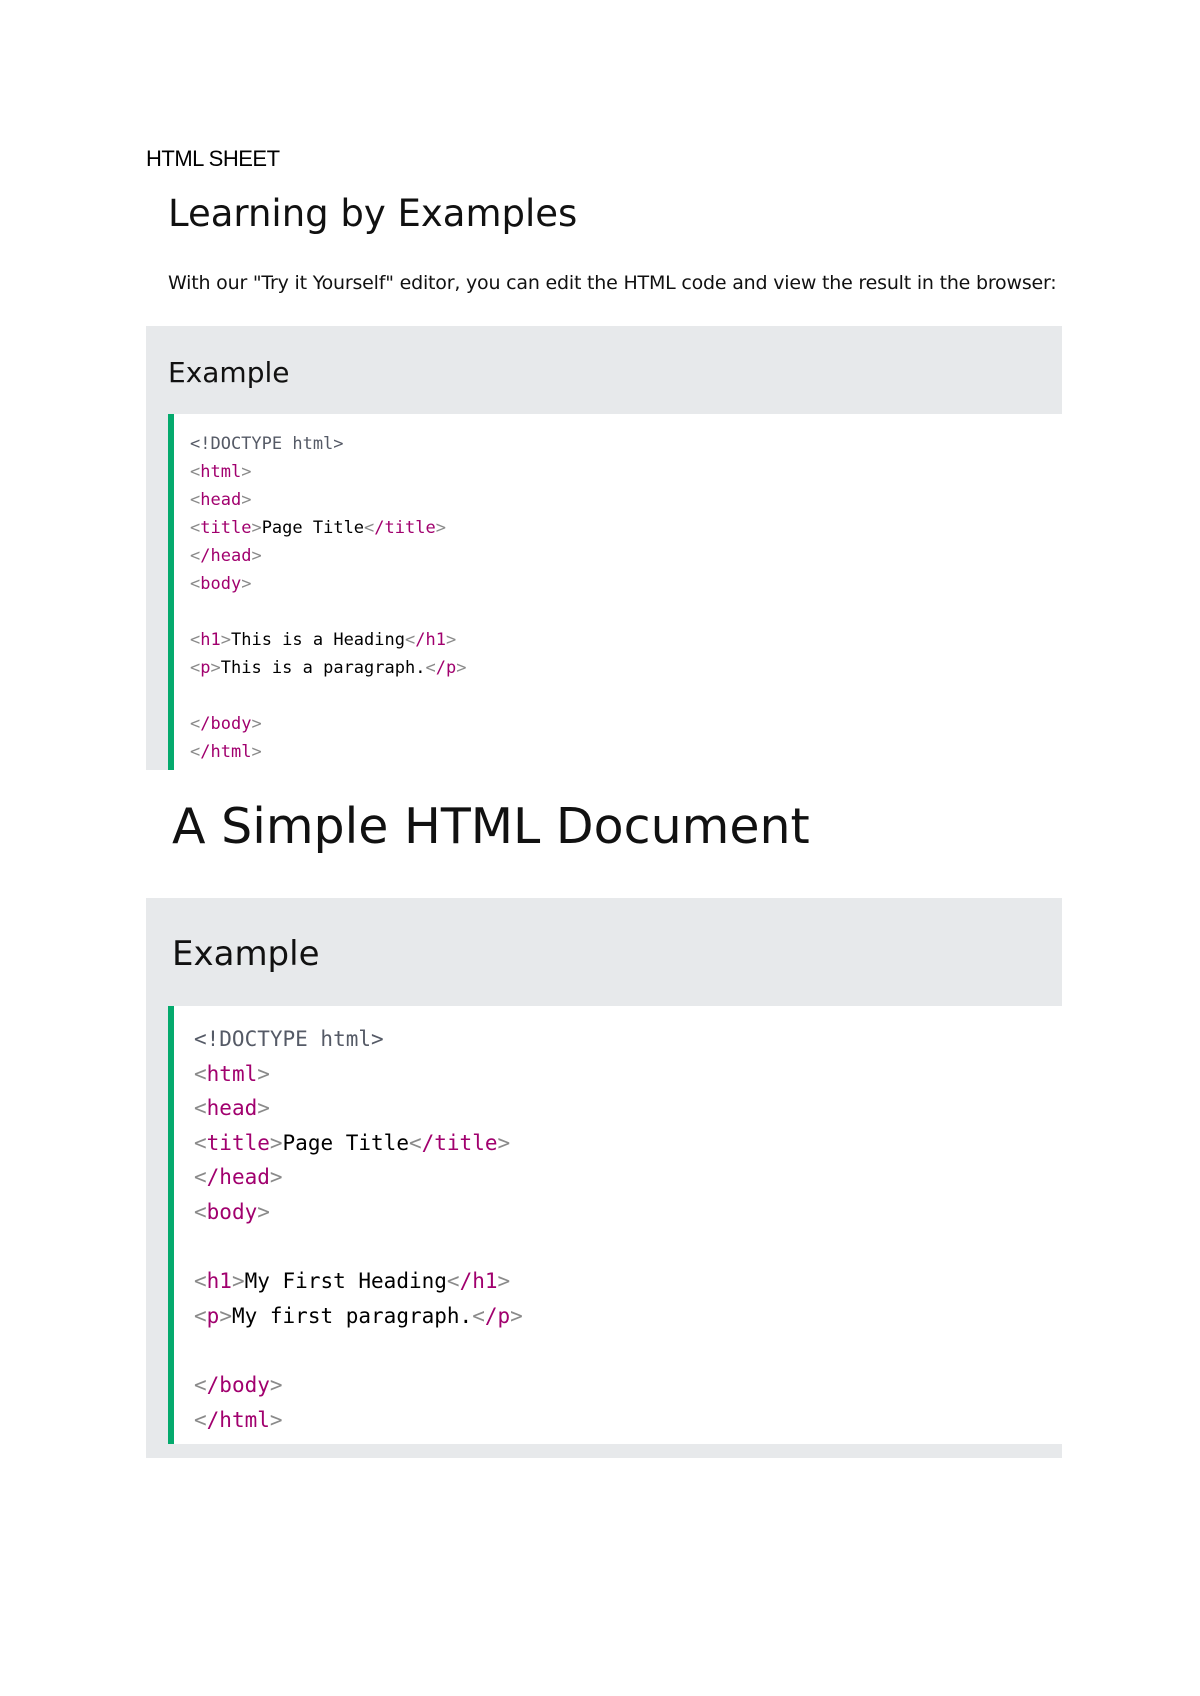 This screenshot has width=1200, height=1696. I want to click on simple-document-heading: A Simple HTML Document, so click(491, 826).